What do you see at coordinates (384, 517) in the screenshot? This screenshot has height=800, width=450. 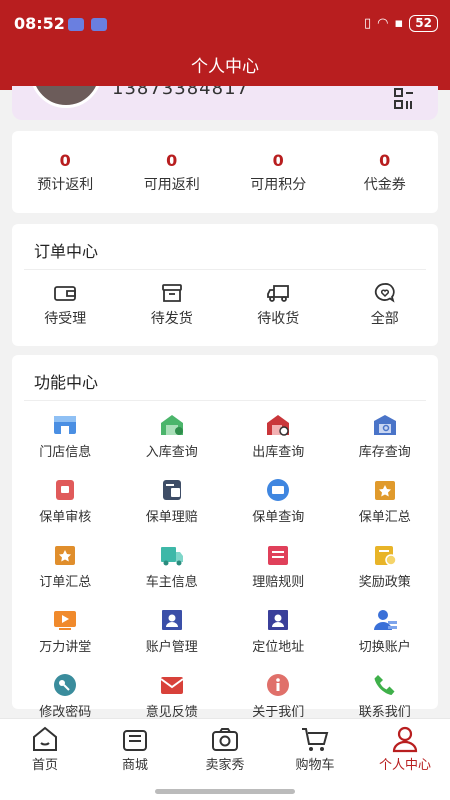 I see `func-label: 保单汇总` at bounding box center [384, 517].